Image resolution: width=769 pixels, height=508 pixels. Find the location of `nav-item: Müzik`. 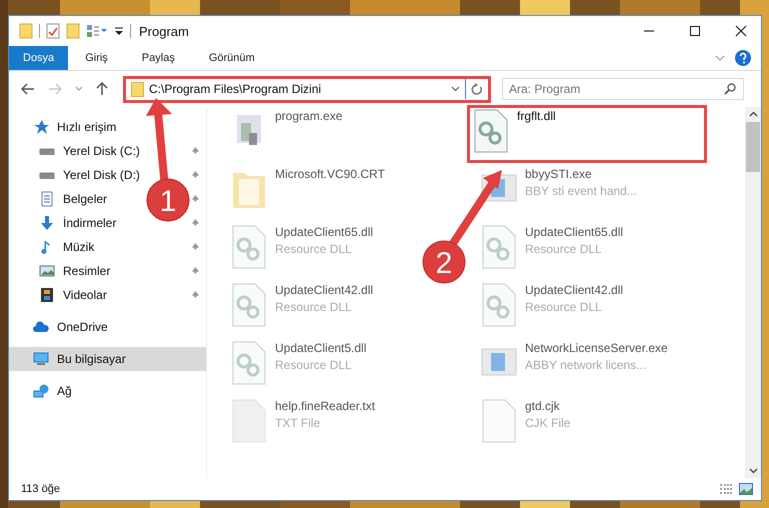

nav-item: Müzik is located at coordinates (53, 247).